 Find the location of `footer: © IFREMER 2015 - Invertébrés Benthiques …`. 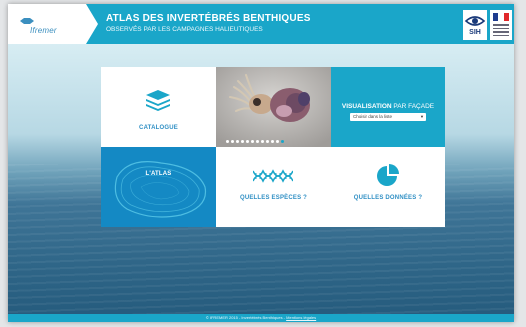

footer: © IFREMER 2015 - Invertébrés Benthiques … is located at coordinates (261, 318).